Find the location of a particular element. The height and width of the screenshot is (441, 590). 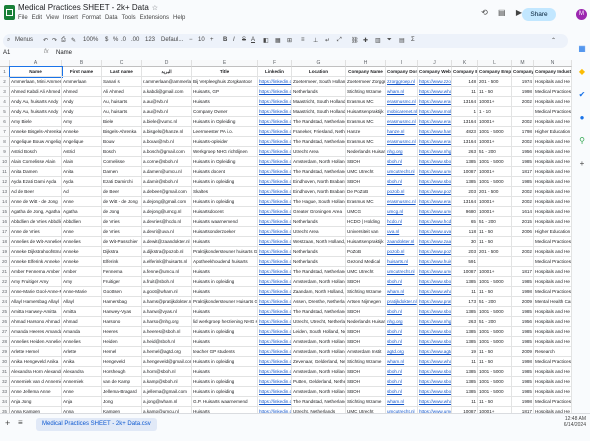

table-cell: Amsterdam, North Holland, Net is located at coordinates (319, 282).